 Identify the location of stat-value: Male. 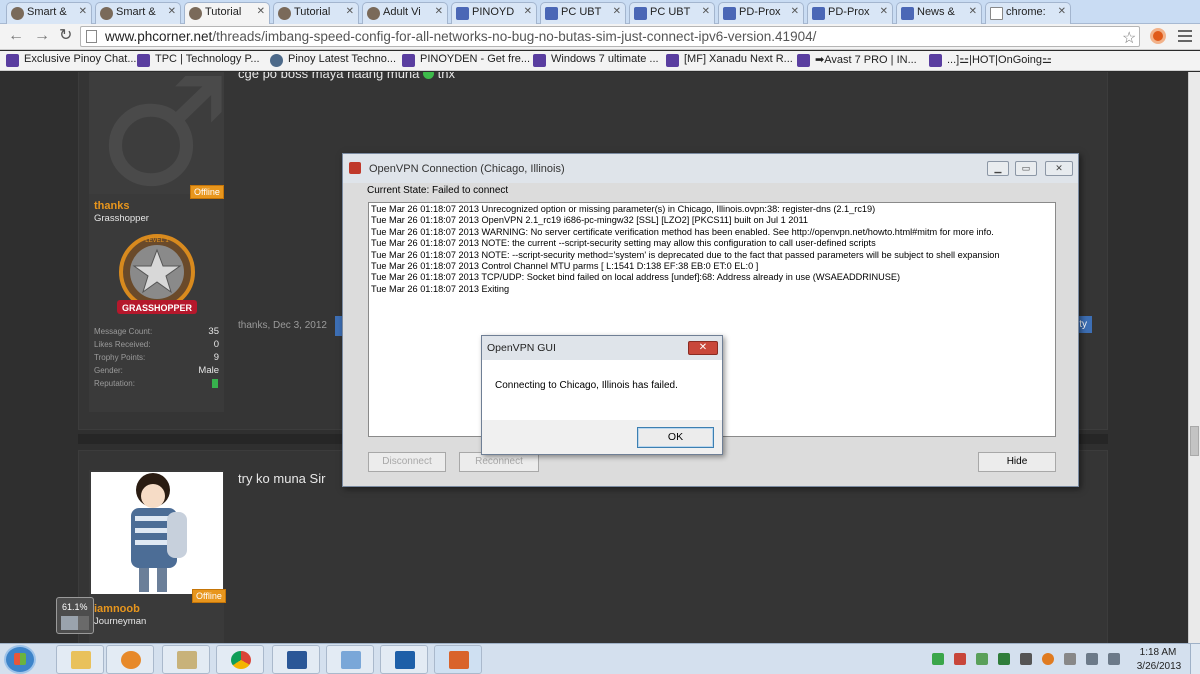
(208, 370).